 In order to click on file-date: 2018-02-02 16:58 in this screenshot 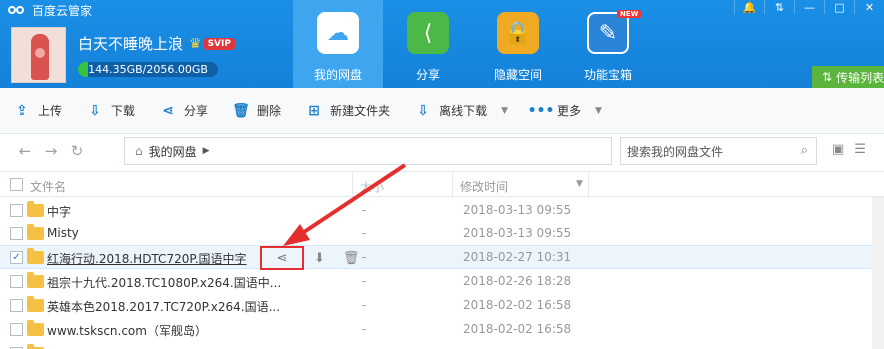, I will do `click(517, 305)`.